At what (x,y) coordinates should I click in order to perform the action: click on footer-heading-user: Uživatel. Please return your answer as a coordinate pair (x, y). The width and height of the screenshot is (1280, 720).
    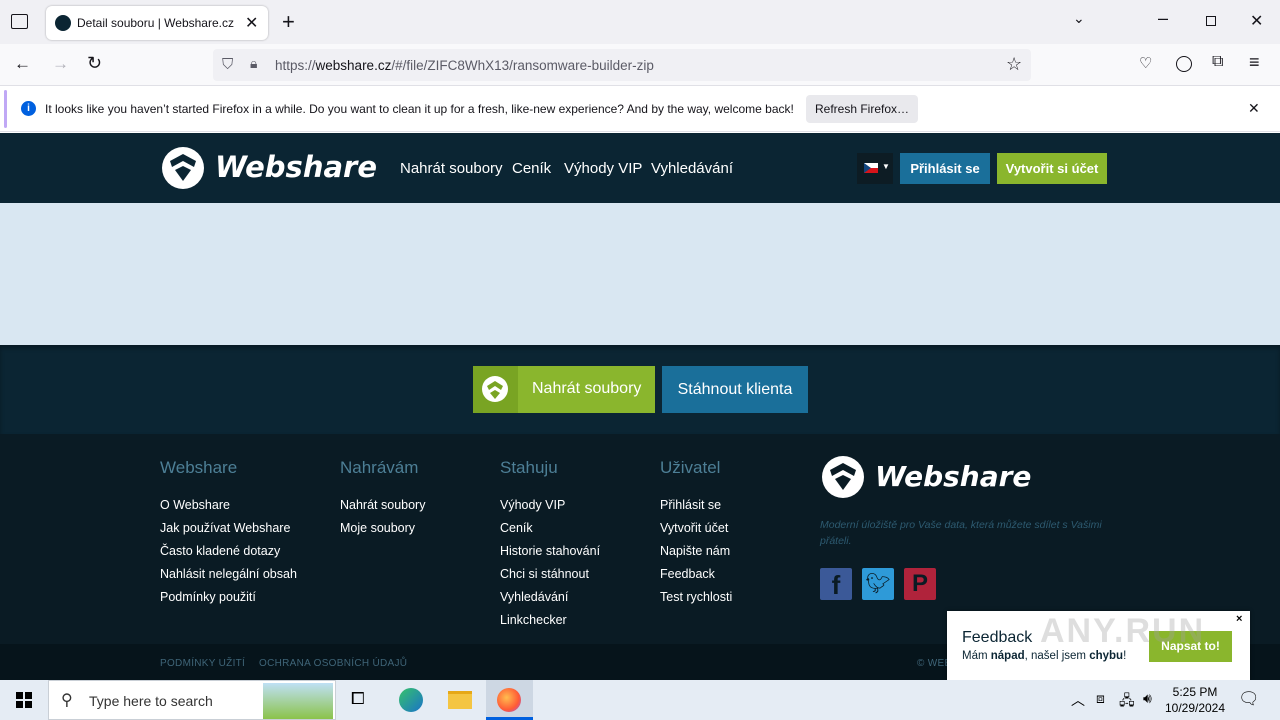
    Looking at the image, I should click on (690, 467).